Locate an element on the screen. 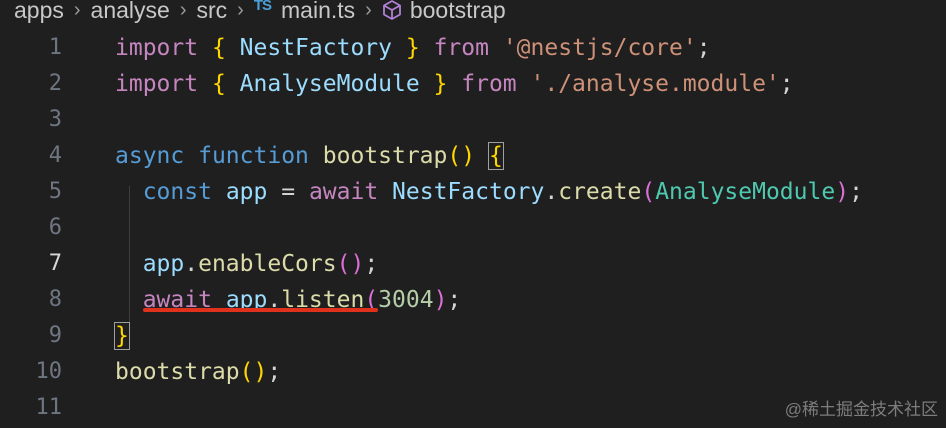 Image resolution: width=946 pixels, height=428 pixels. token-string: './analyse.module' is located at coordinates (655, 84).